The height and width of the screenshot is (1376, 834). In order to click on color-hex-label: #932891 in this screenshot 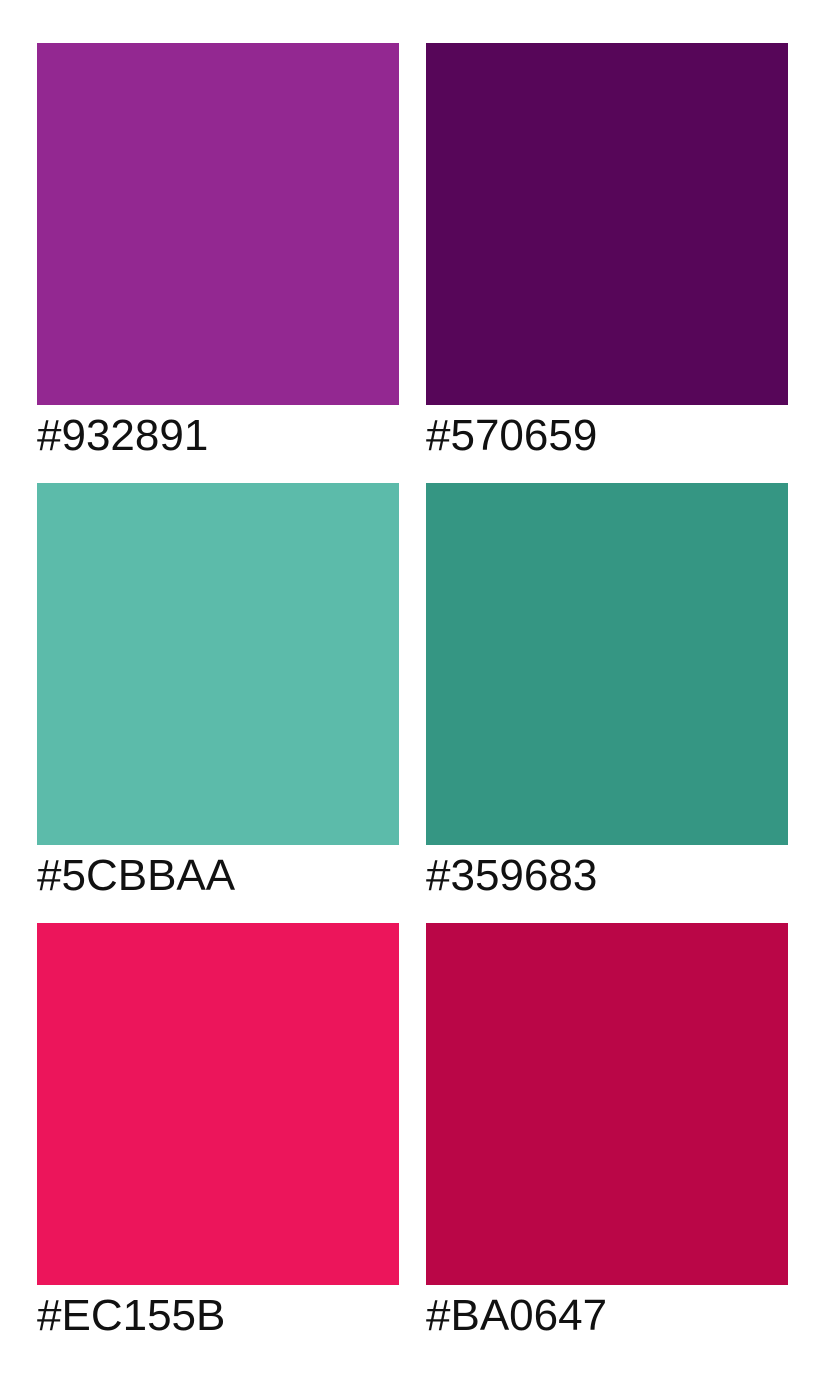, I will do `click(123, 435)`.